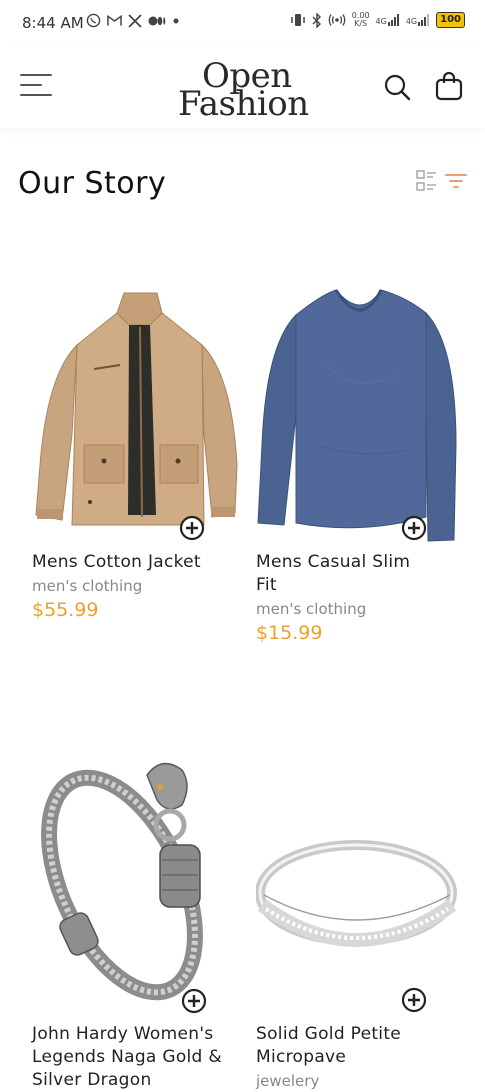 Image resolution: width=485 pixels, height=1092 pixels. Describe the element at coordinates (36, 87) in the screenshot. I see `menu-icon` at that location.